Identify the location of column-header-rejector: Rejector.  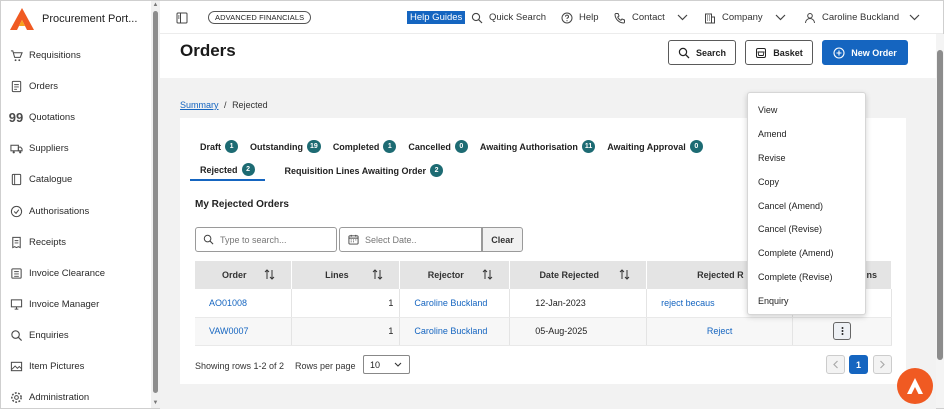
(455, 275).